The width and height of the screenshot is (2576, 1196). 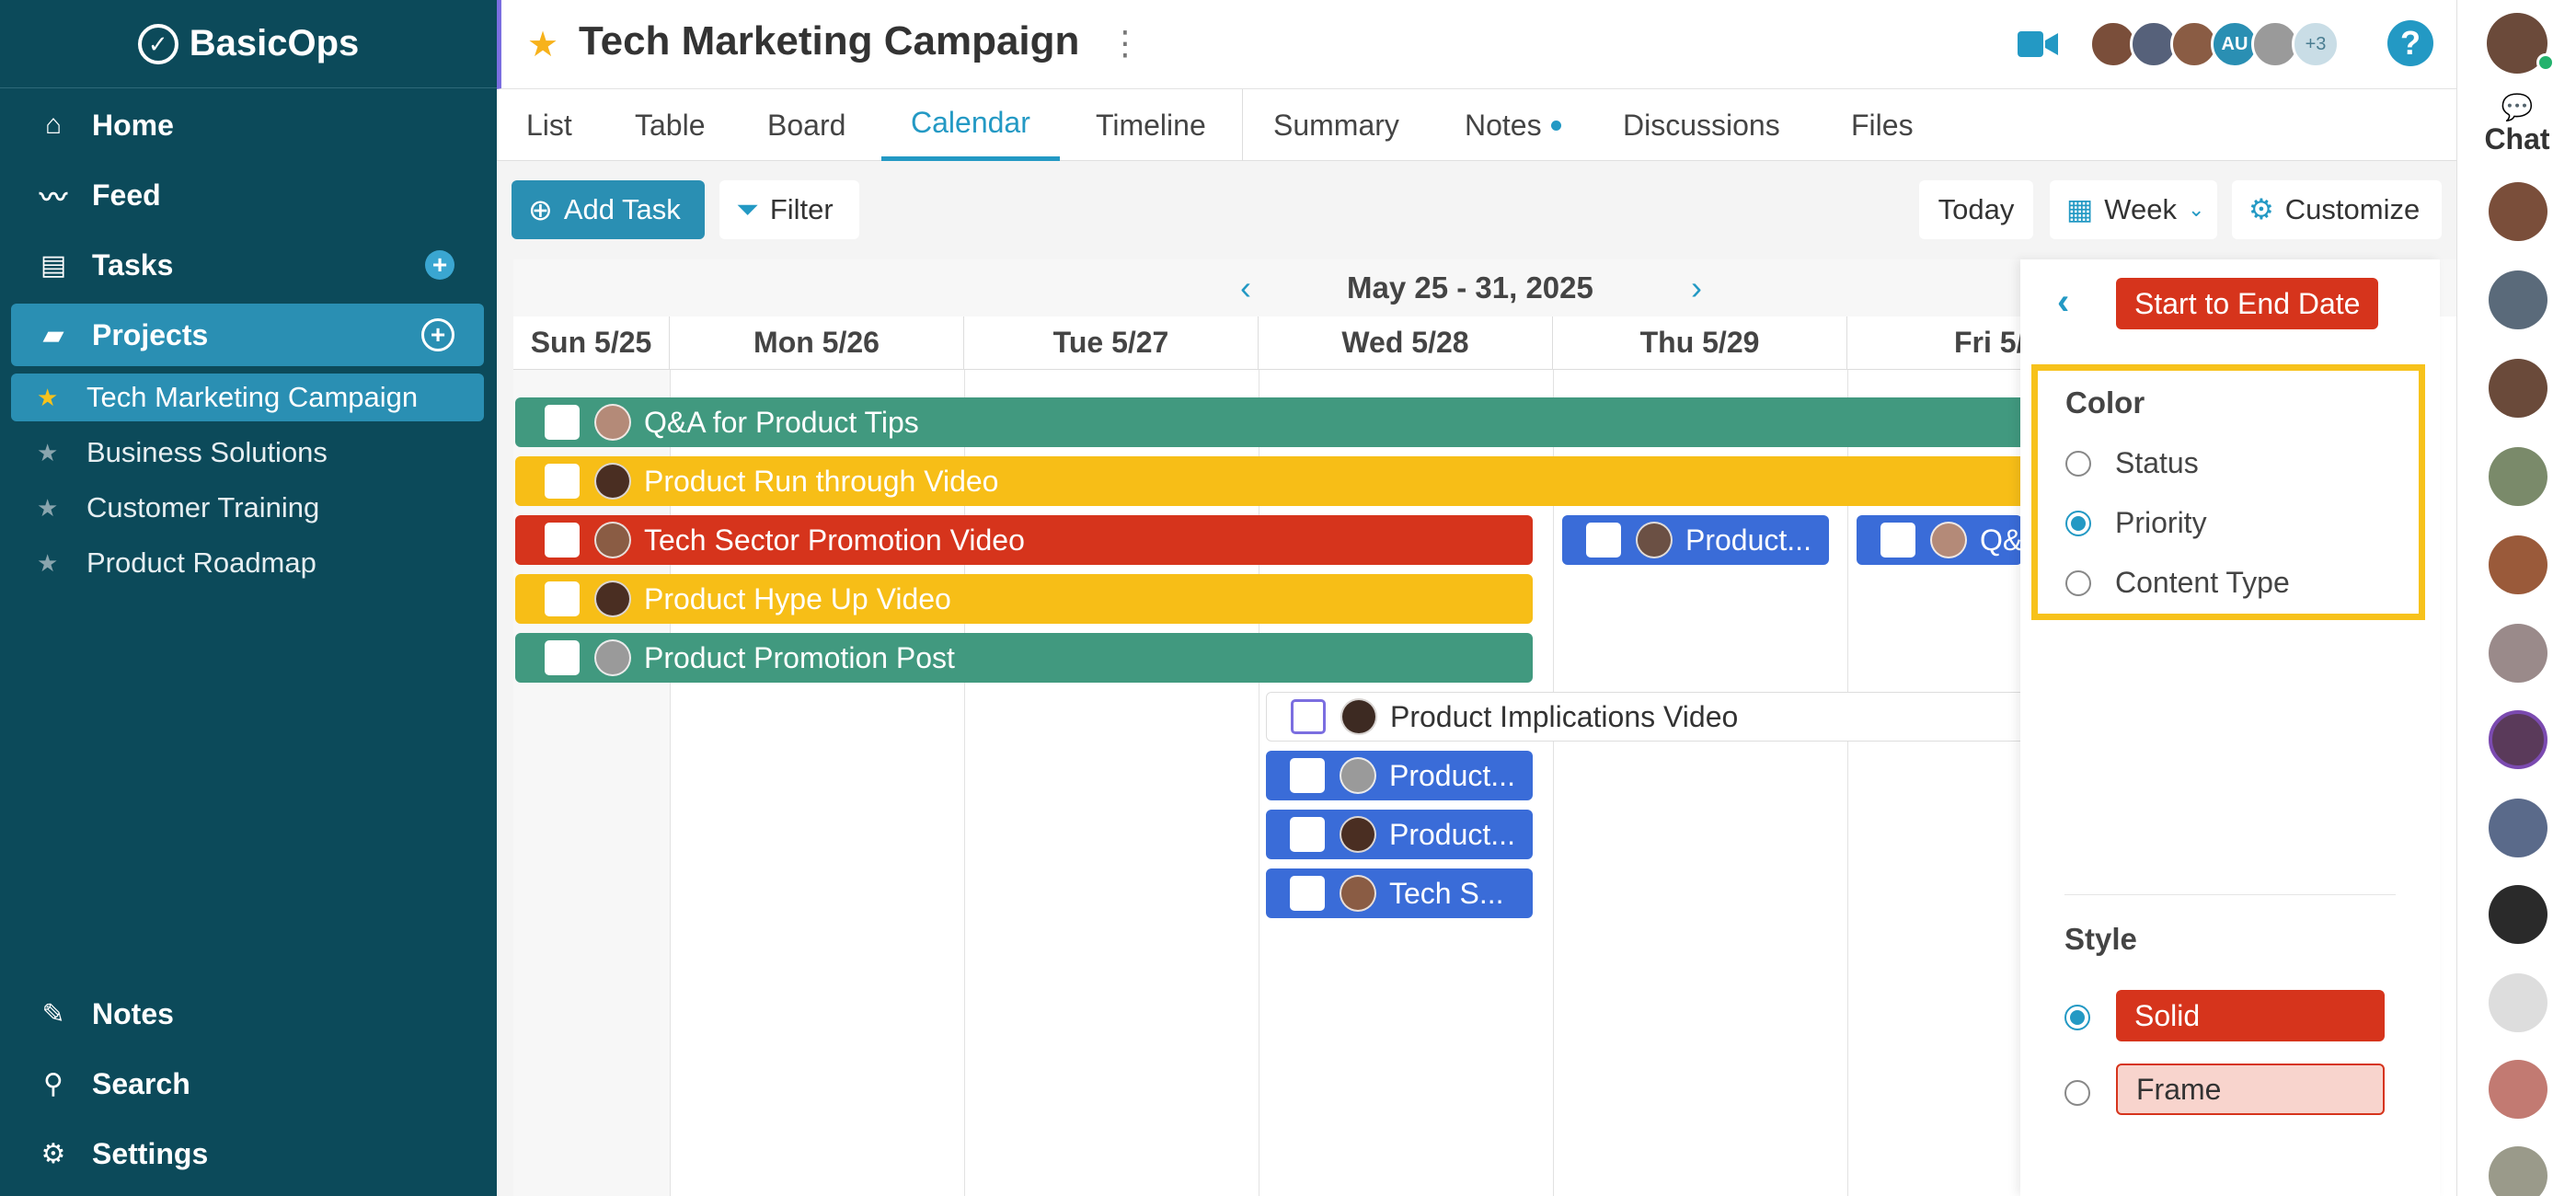 I want to click on task-bar: Tech Sector Promotion Video, so click(x=1024, y=540).